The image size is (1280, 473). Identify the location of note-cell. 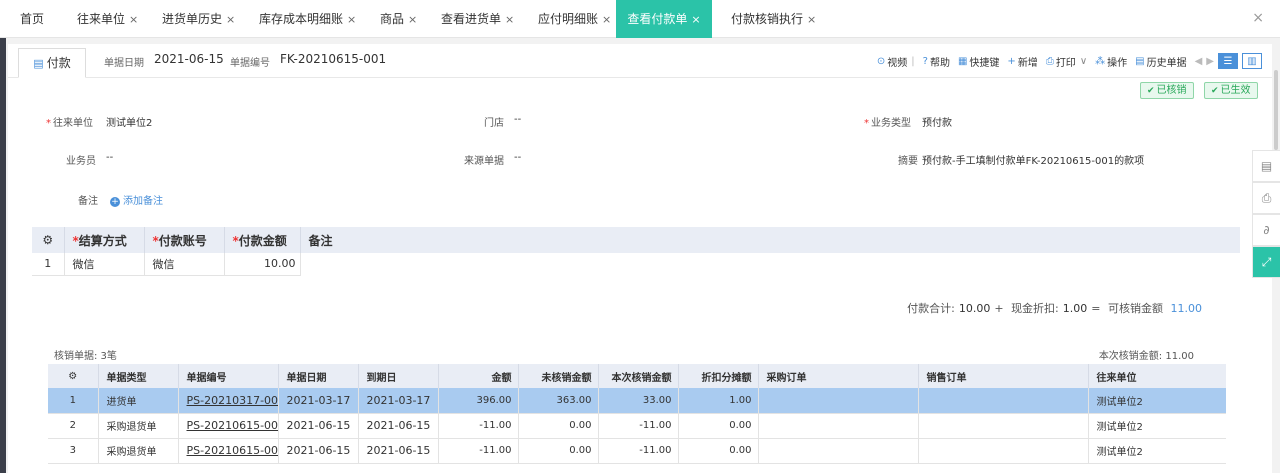
(770, 264).